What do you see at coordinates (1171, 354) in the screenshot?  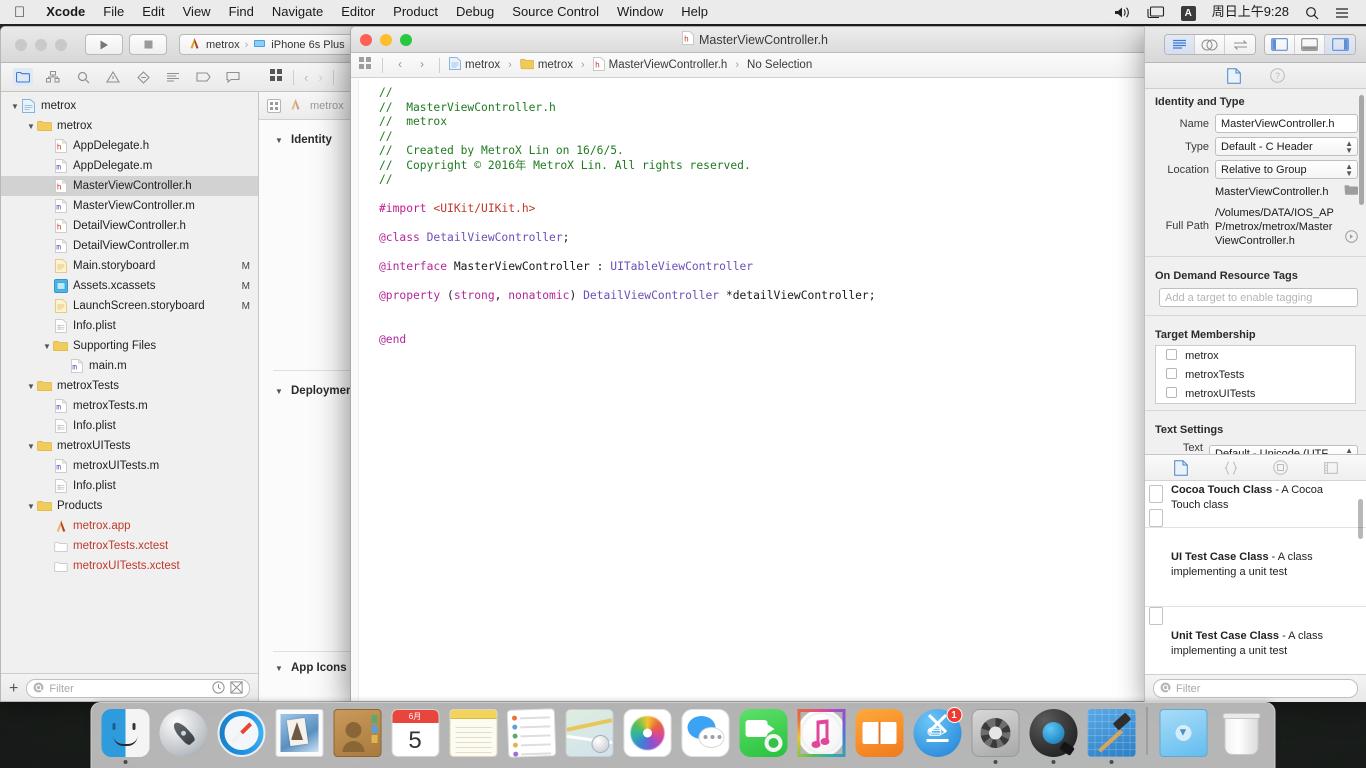 I see `target-checkbox-metrox` at bounding box center [1171, 354].